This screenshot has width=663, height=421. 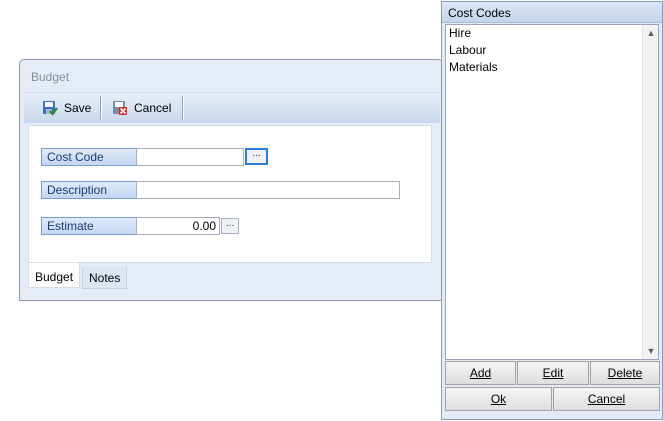 What do you see at coordinates (50, 77) in the screenshot?
I see `window-title: Budget` at bounding box center [50, 77].